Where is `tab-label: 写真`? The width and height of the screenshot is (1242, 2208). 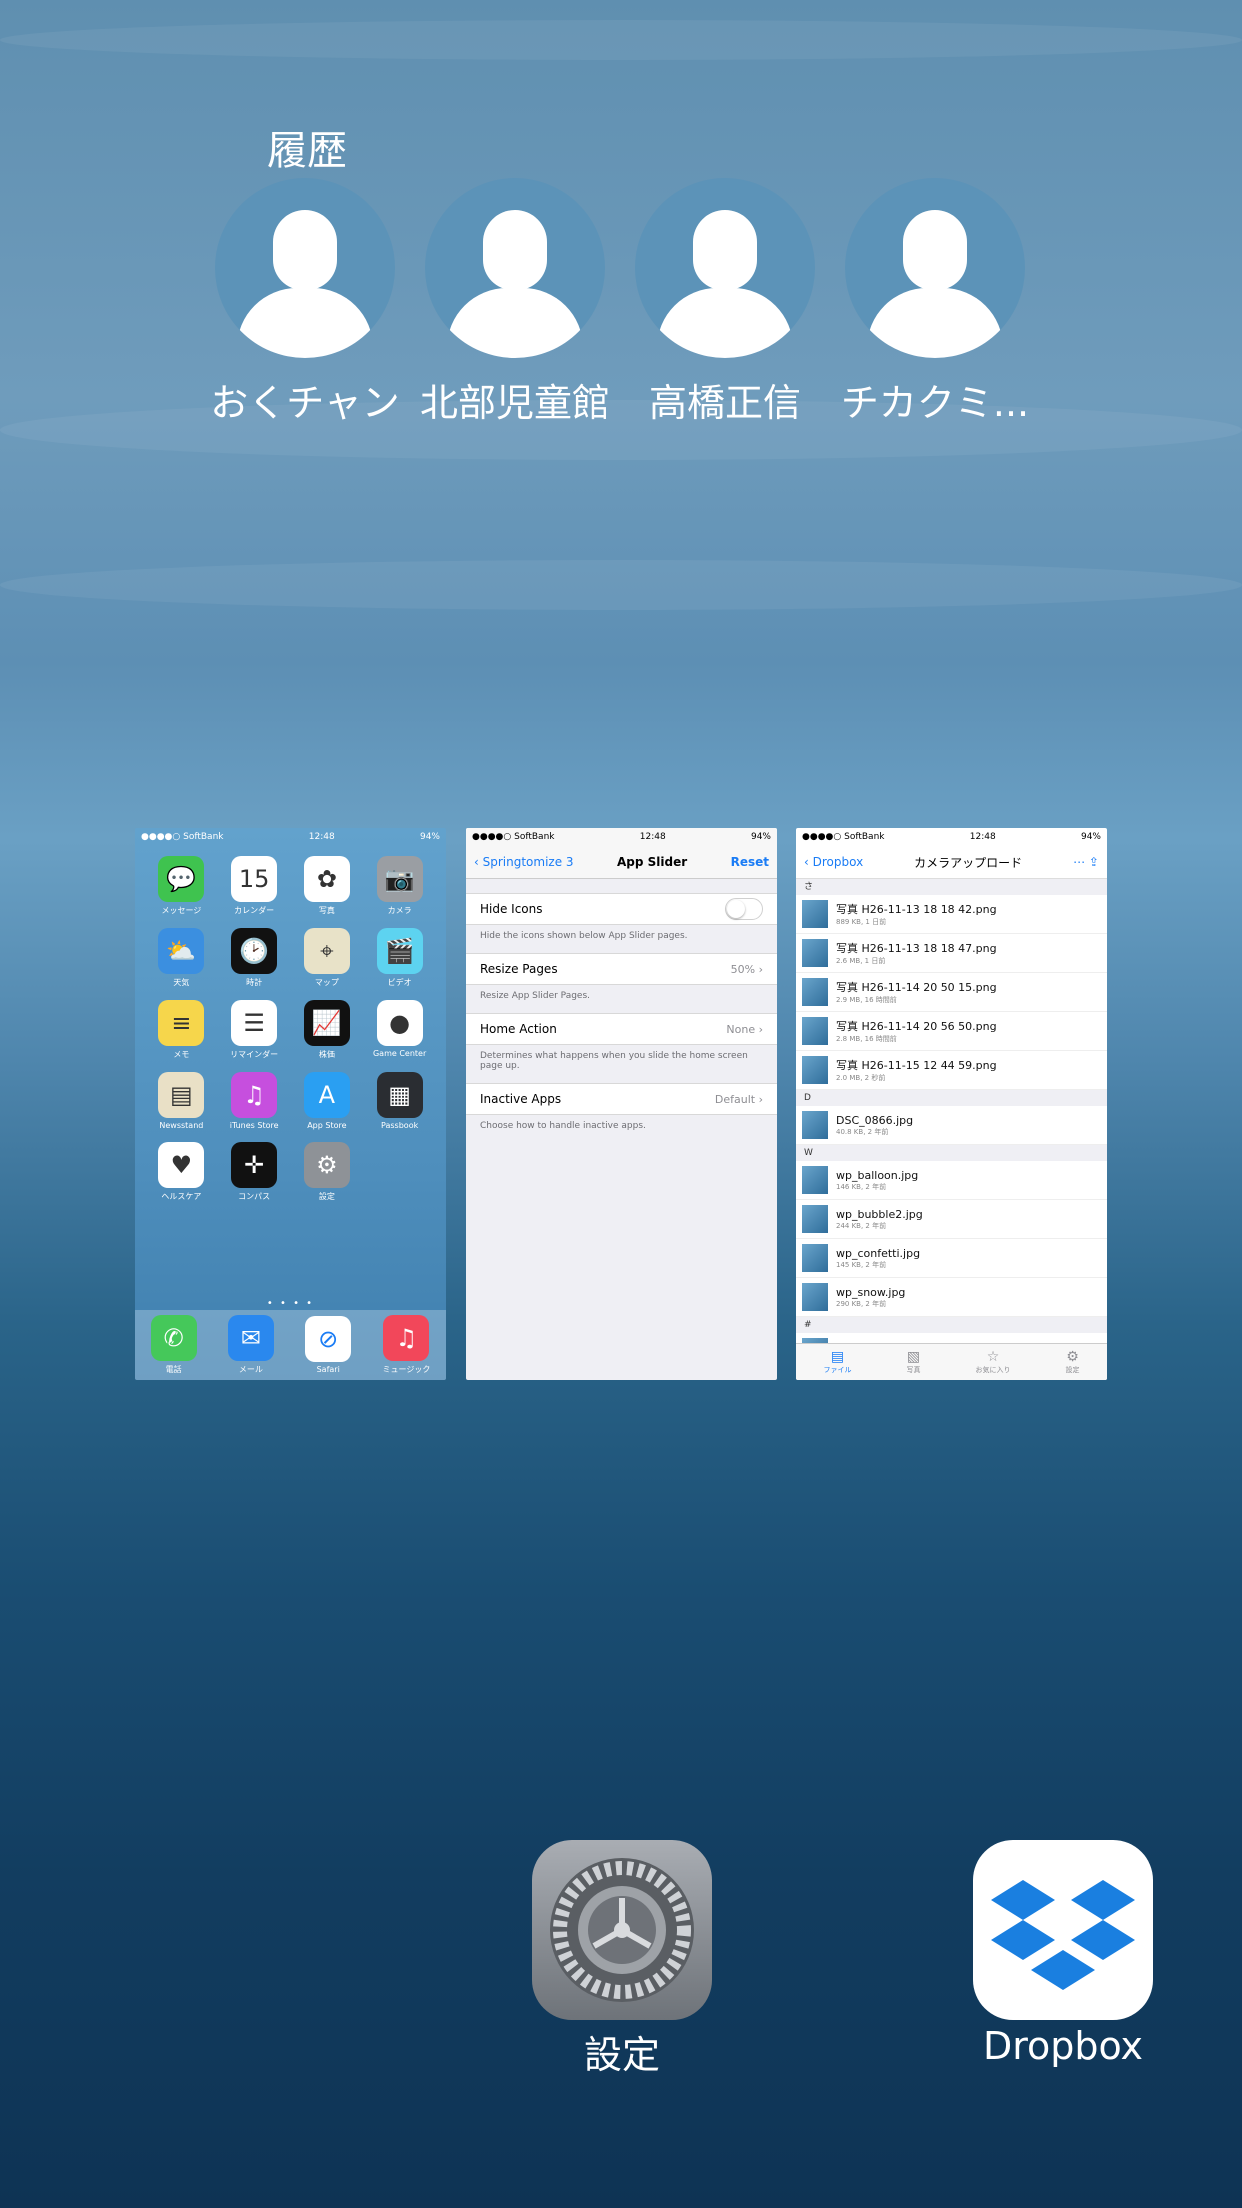
tab-label: 写真 is located at coordinates (913, 1370).